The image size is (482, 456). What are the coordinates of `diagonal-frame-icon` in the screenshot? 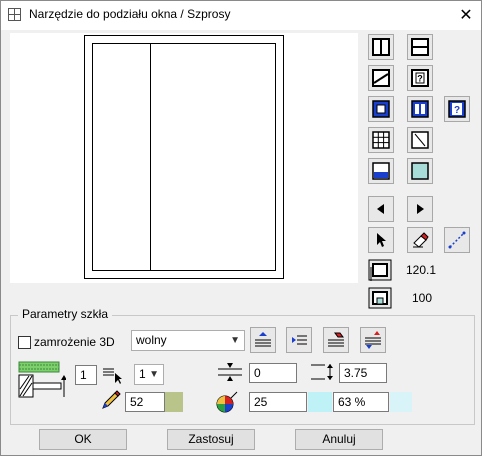 It's located at (420, 140).